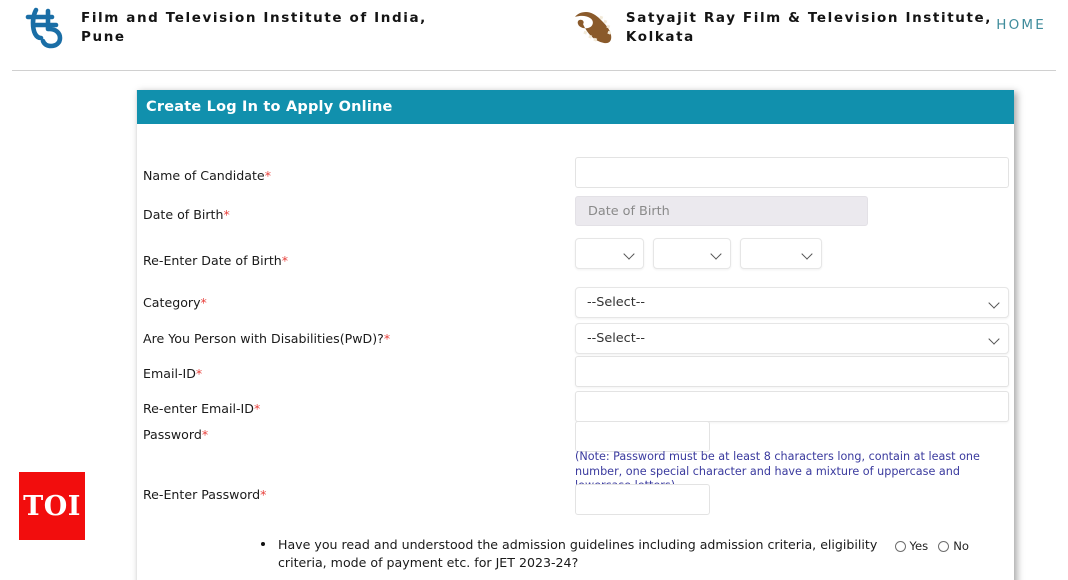 The width and height of the screenshot is (1068, 580). What do you see at coordinates (692, 253) in the screenshot?
I see `dob-month-select` at bounding box center [692, 253].